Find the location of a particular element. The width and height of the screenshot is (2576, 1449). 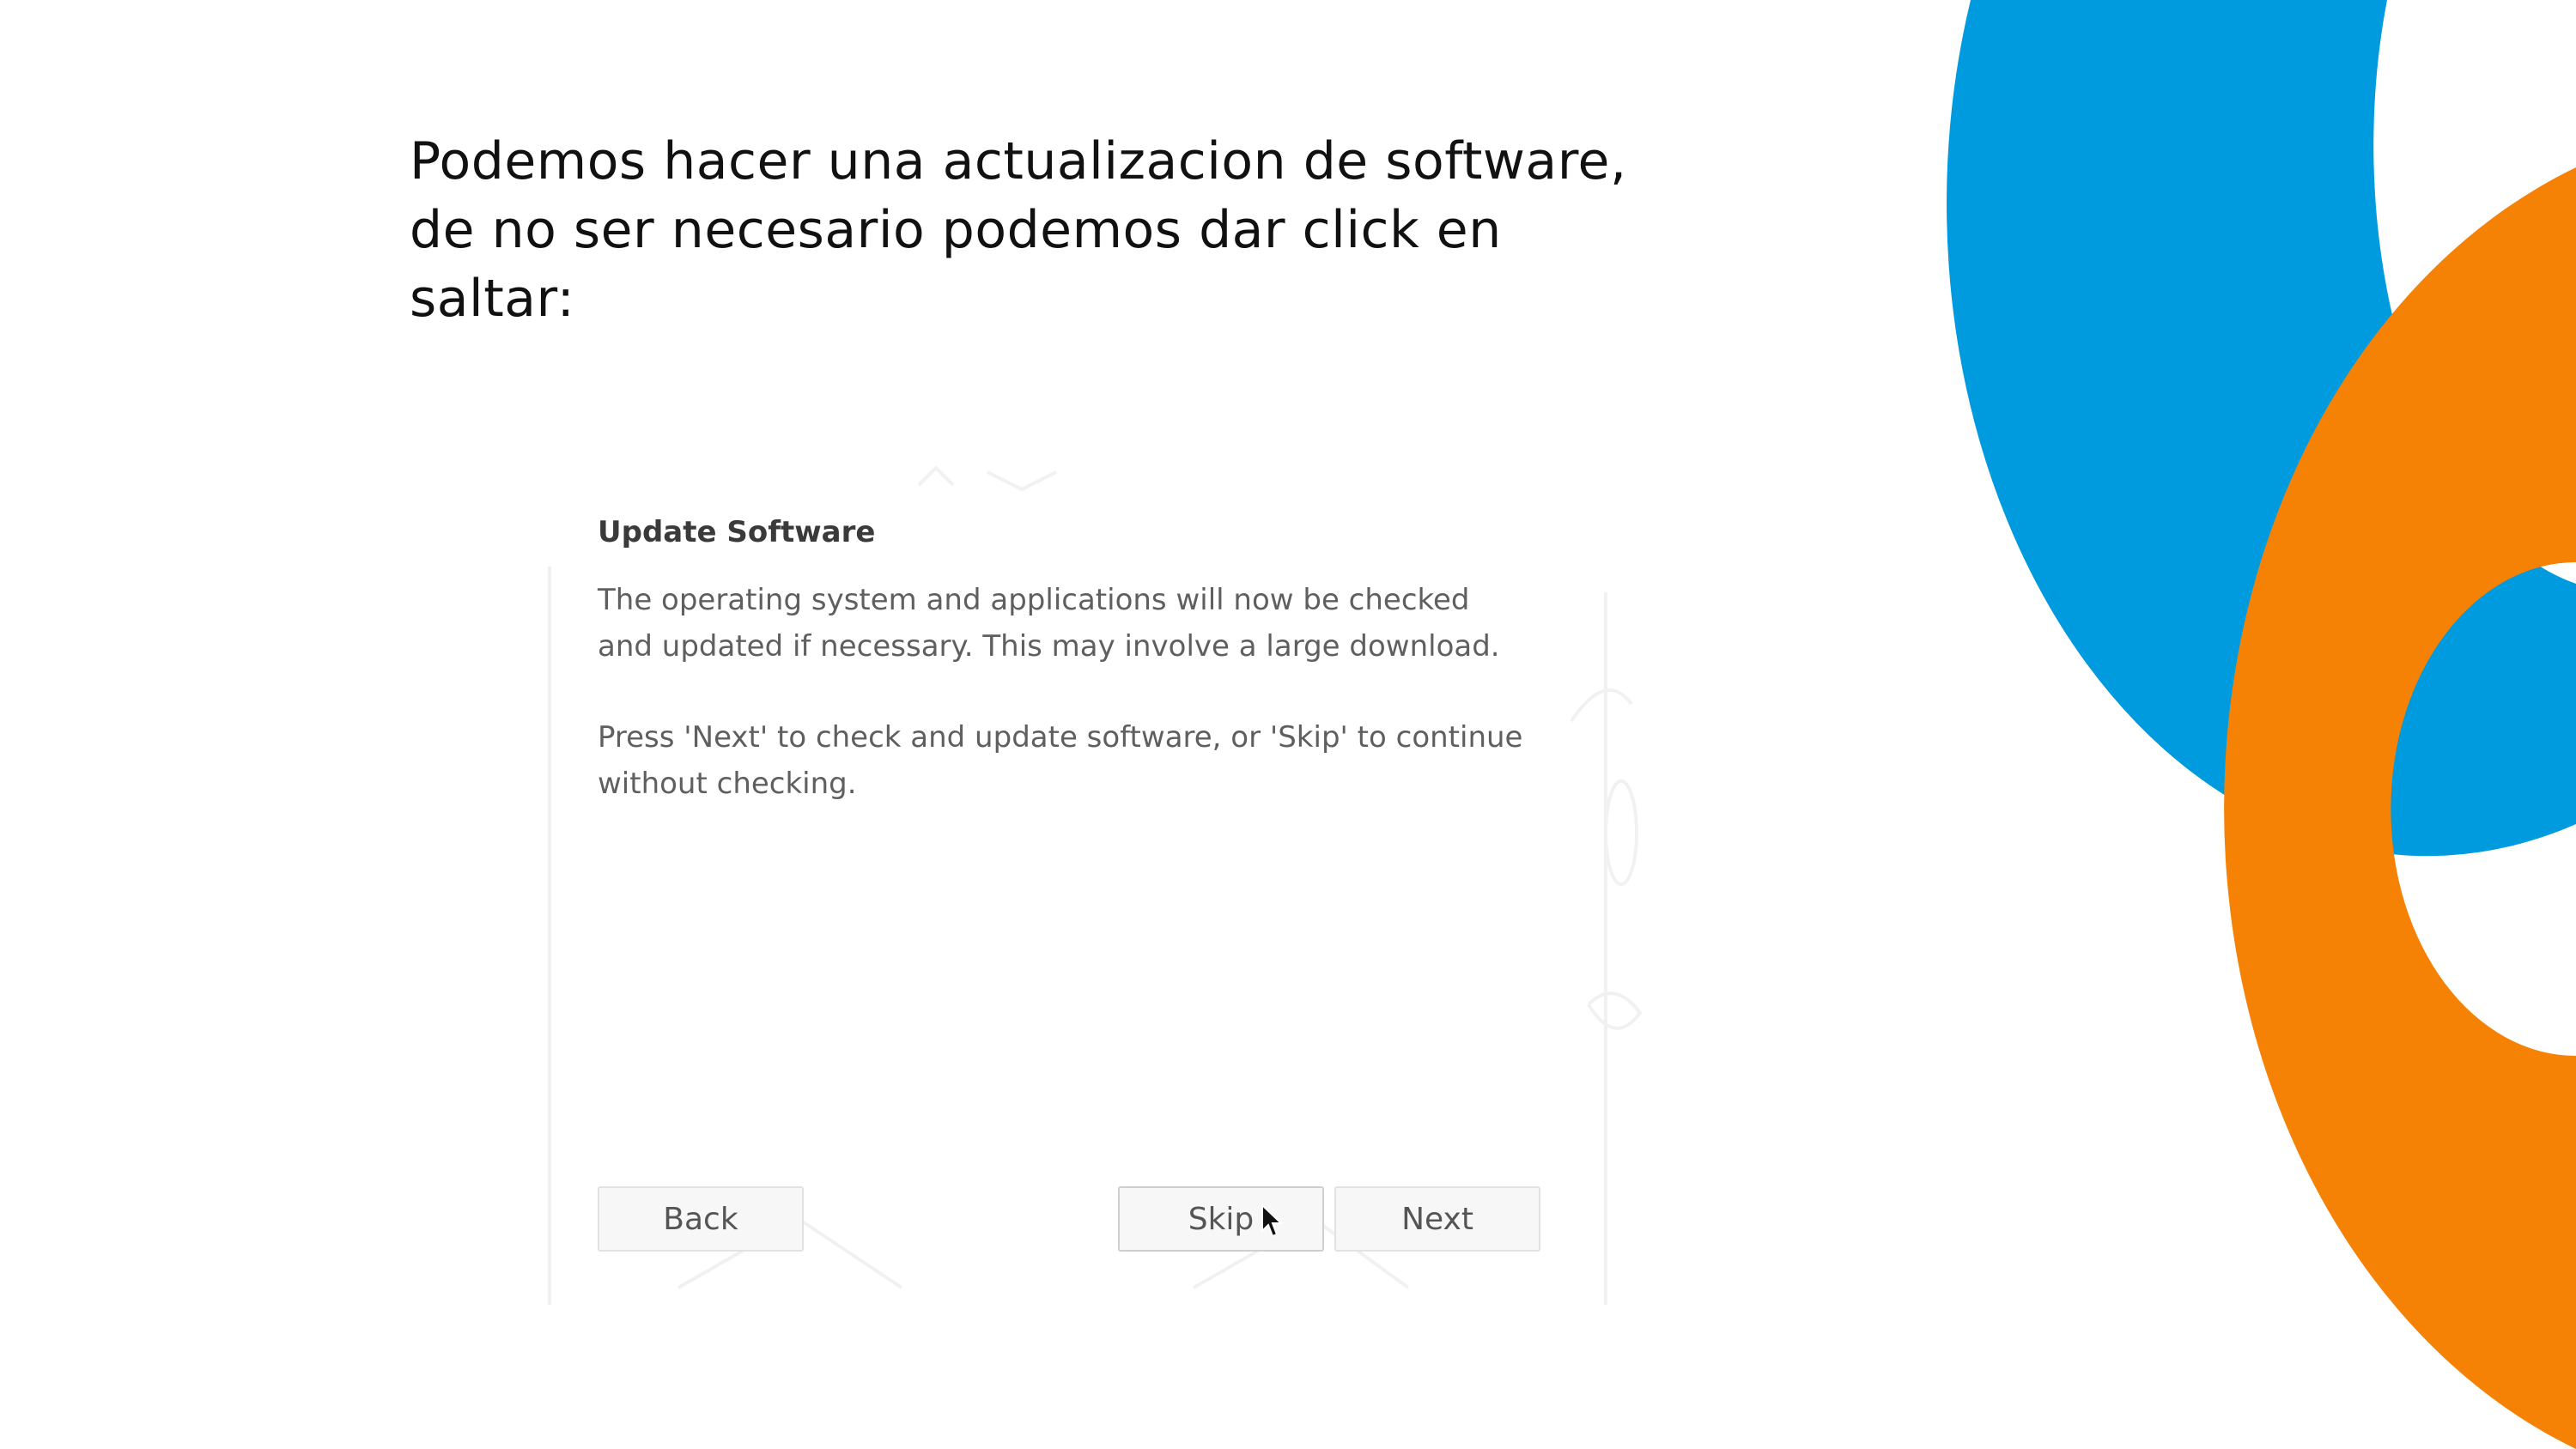

orange-arc-decoration is located at coordinates (2400, 808).